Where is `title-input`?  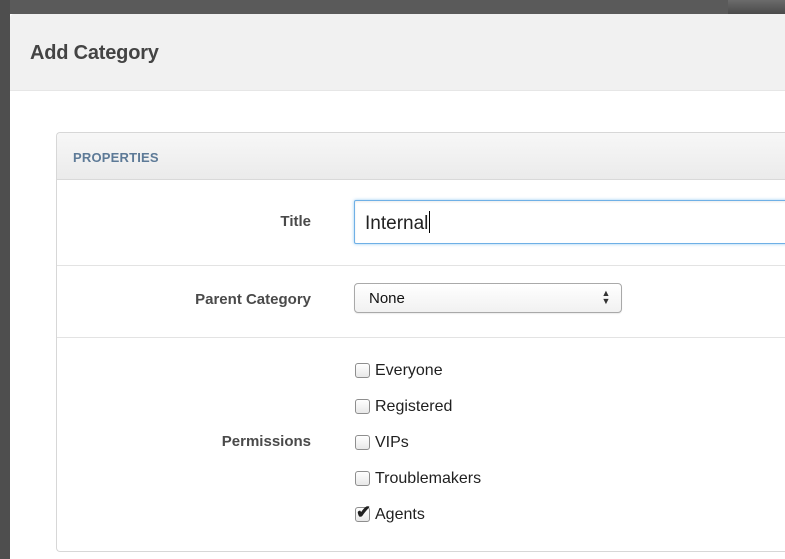
title-input is located at coordinates (569, 222).